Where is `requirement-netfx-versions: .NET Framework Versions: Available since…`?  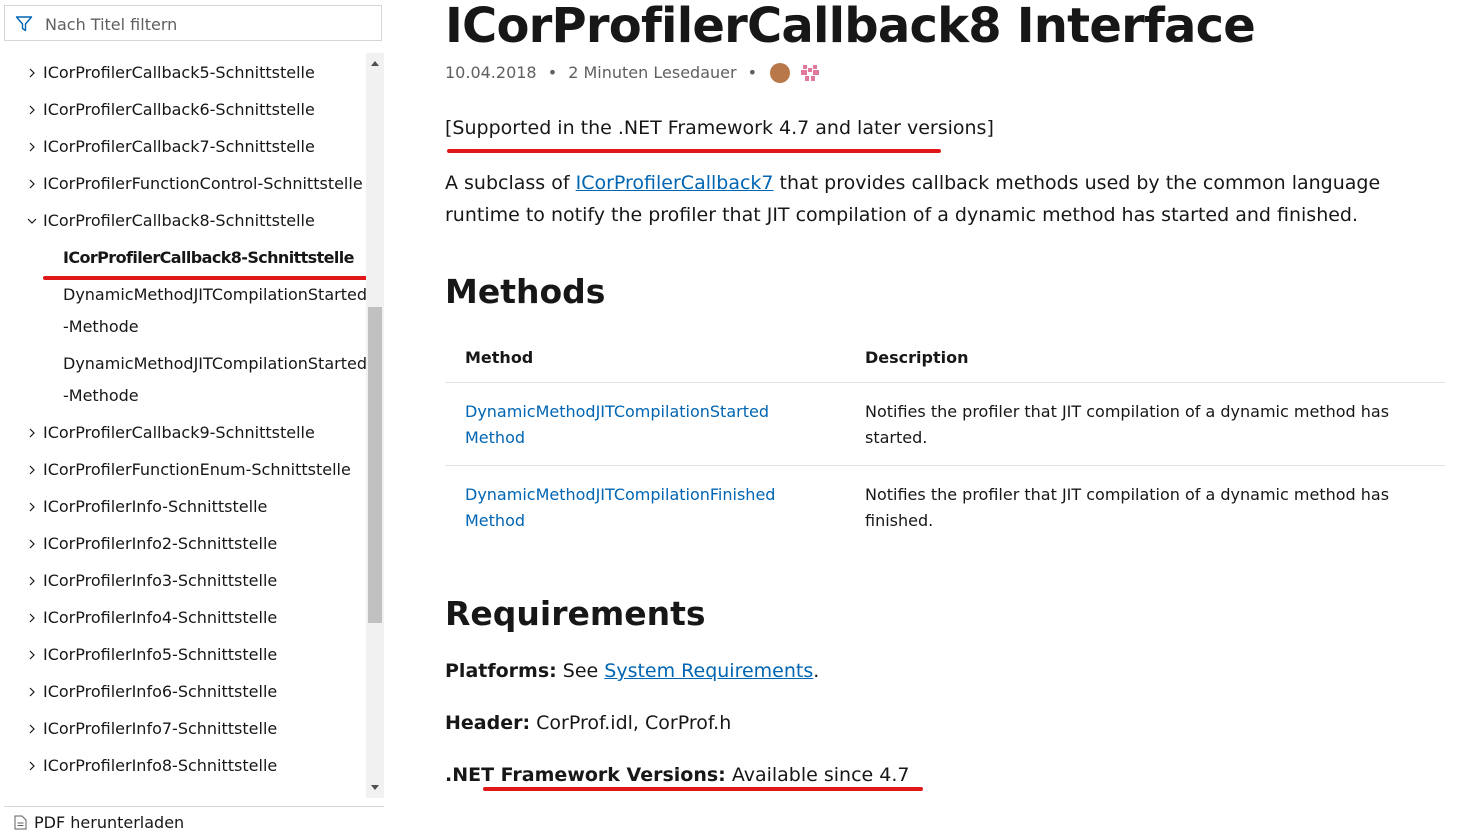 requirement-netfx-versions: .NET Framework Versions: Available since… is located at coordinates (677, 775).